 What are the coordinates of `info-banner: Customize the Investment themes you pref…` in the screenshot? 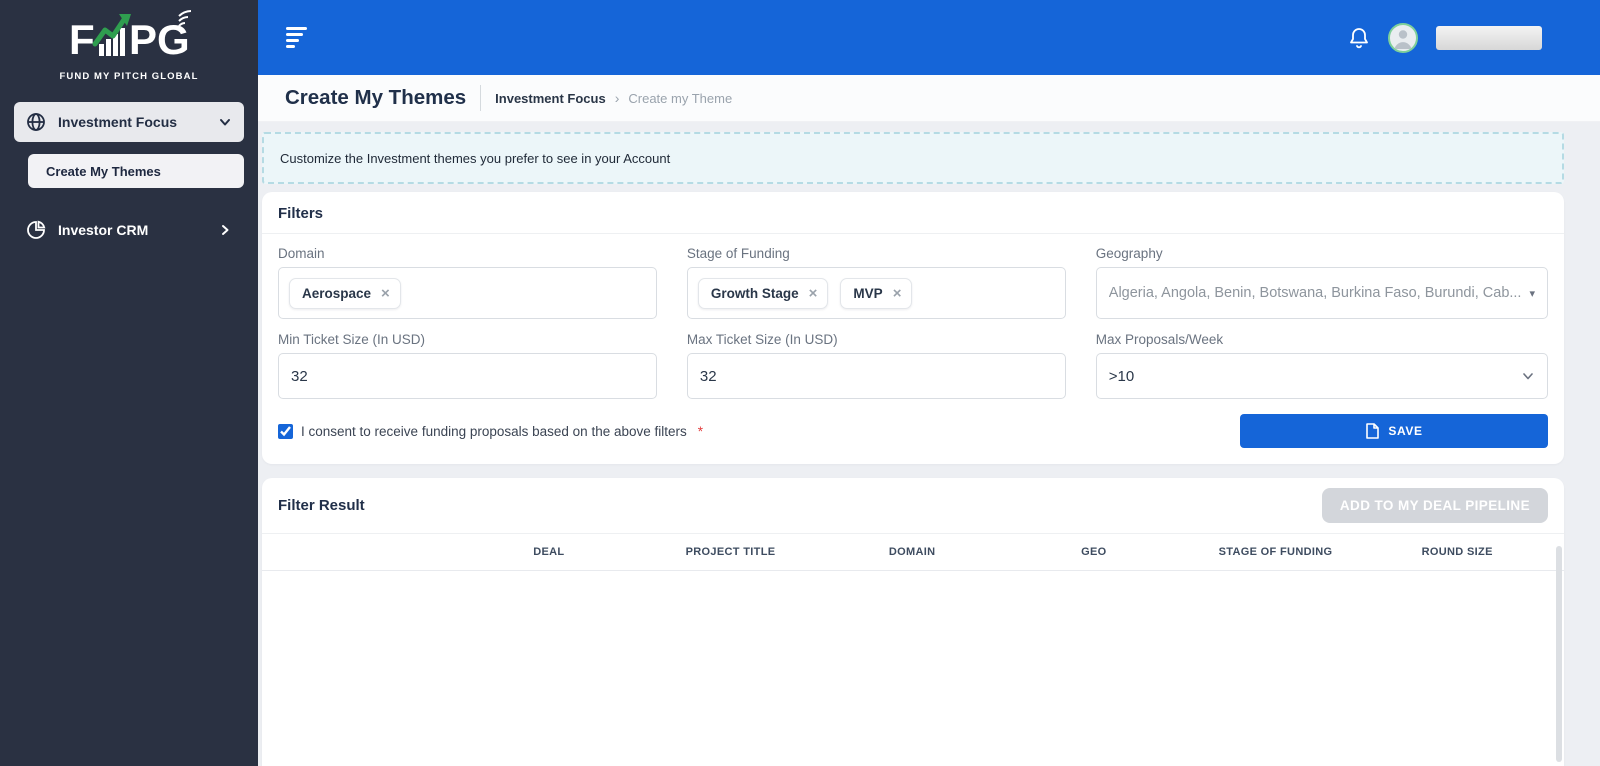 It's located at (913, 158).